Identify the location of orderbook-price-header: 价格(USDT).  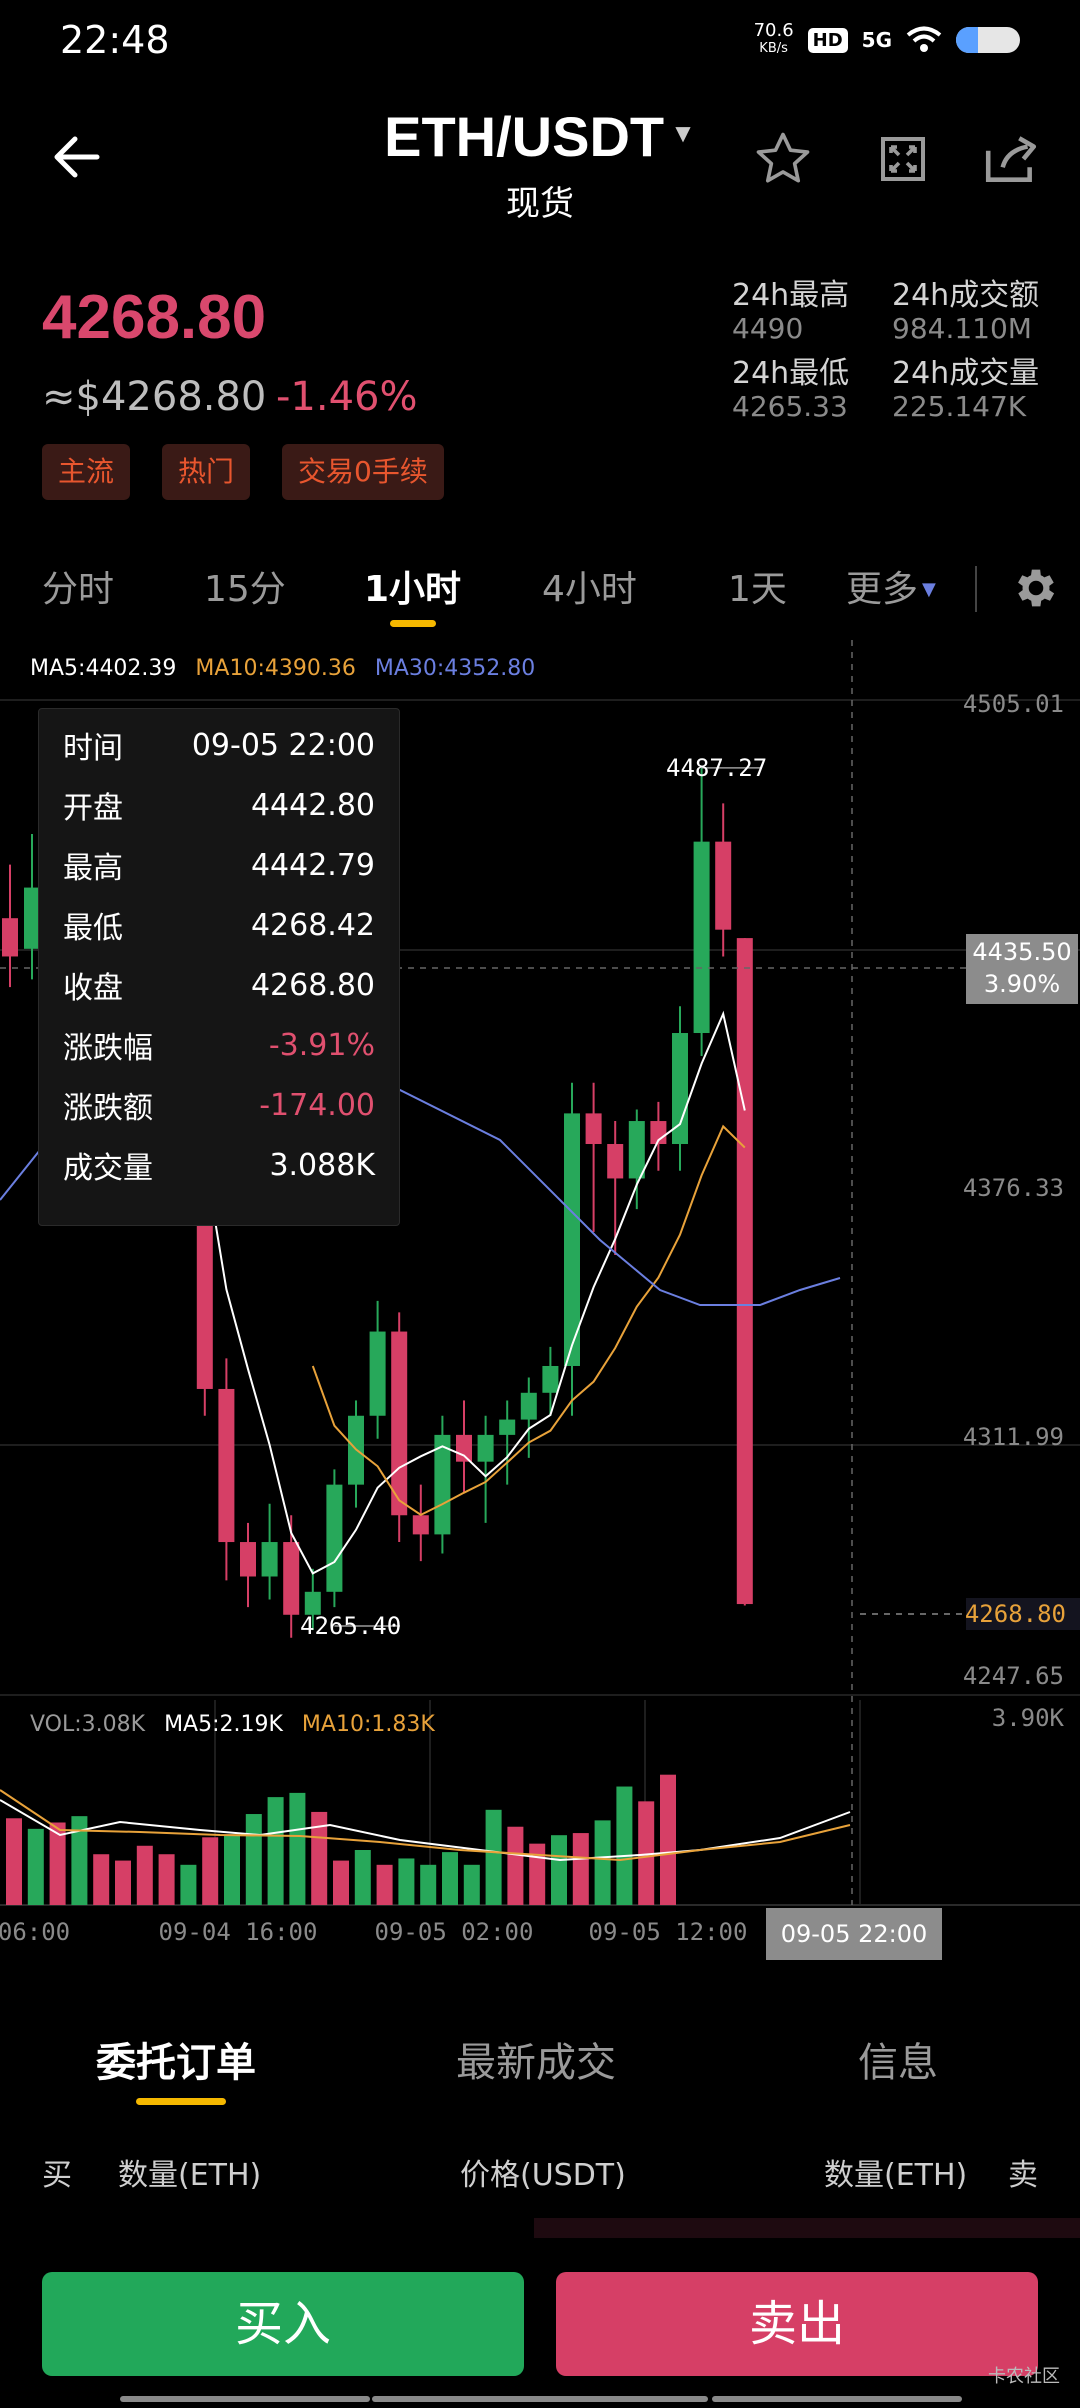
(543, 2175).